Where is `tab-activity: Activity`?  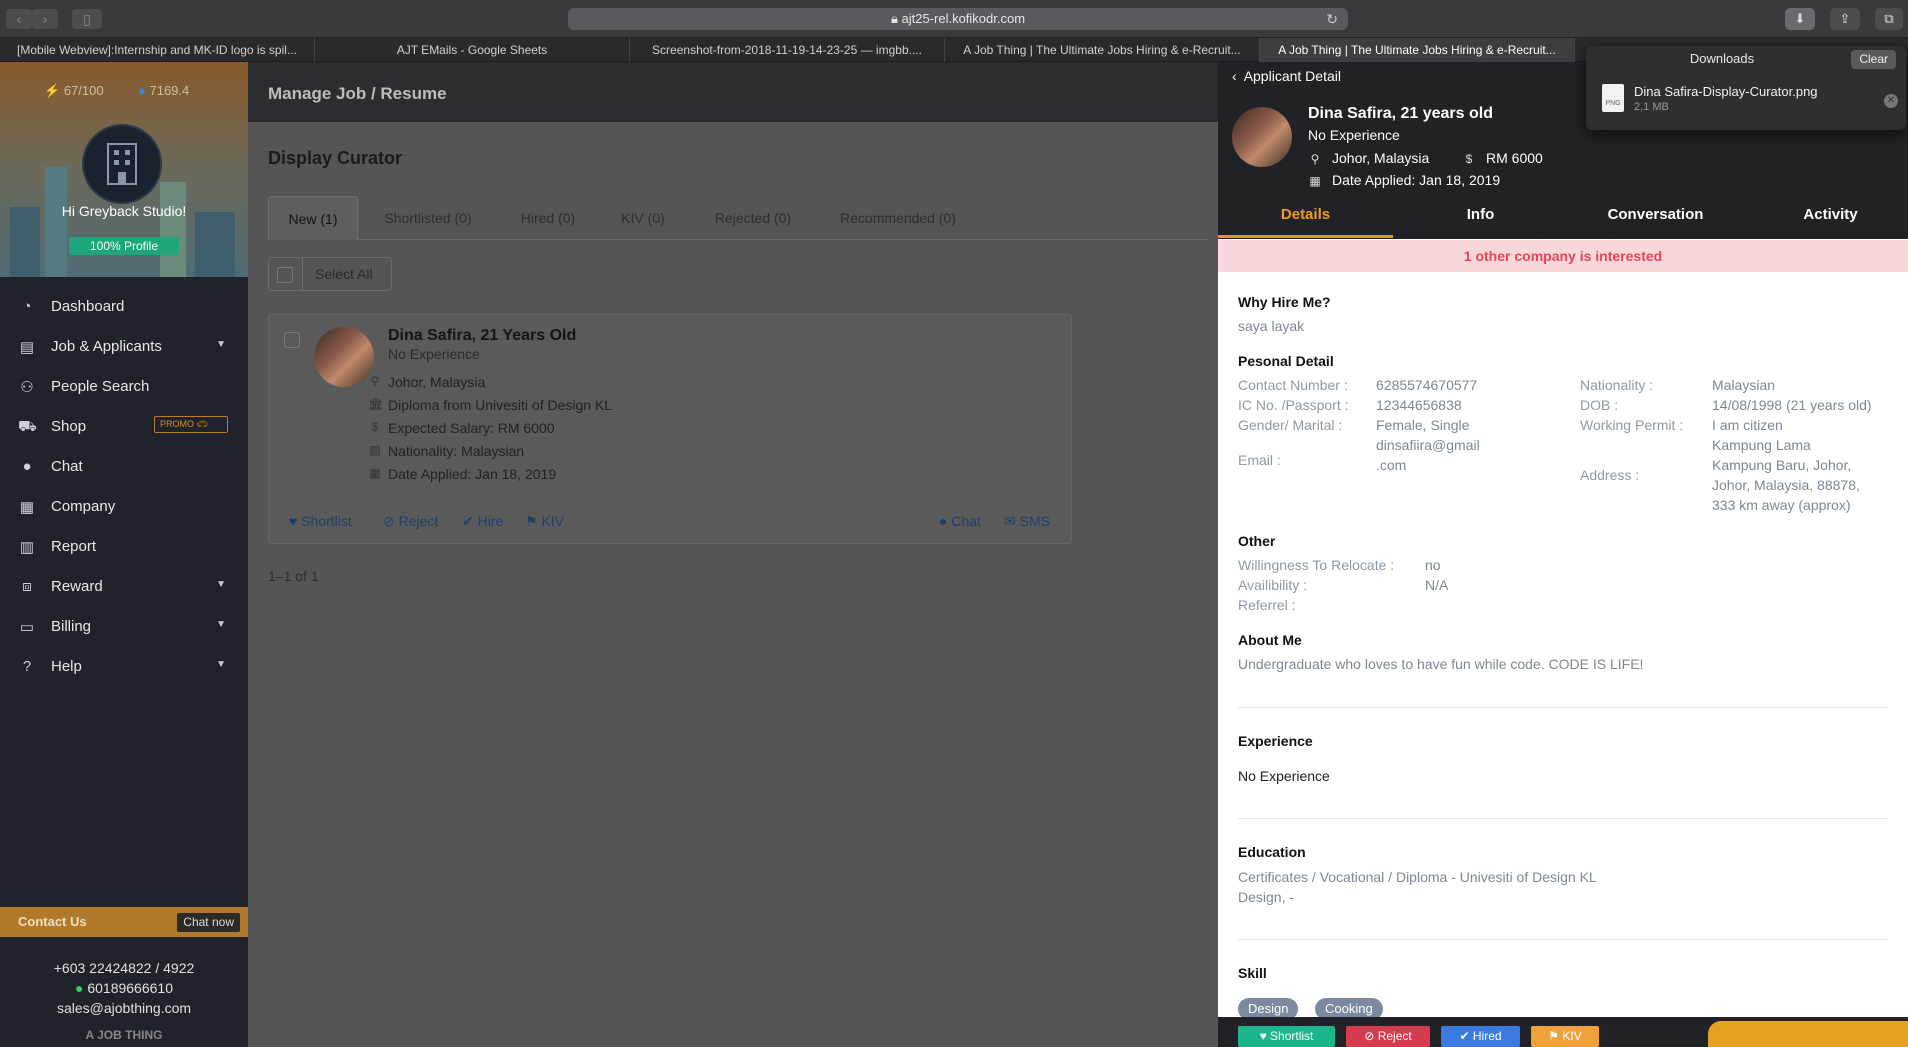 tab-activity: Activity is located at coordinates (1825, 218).